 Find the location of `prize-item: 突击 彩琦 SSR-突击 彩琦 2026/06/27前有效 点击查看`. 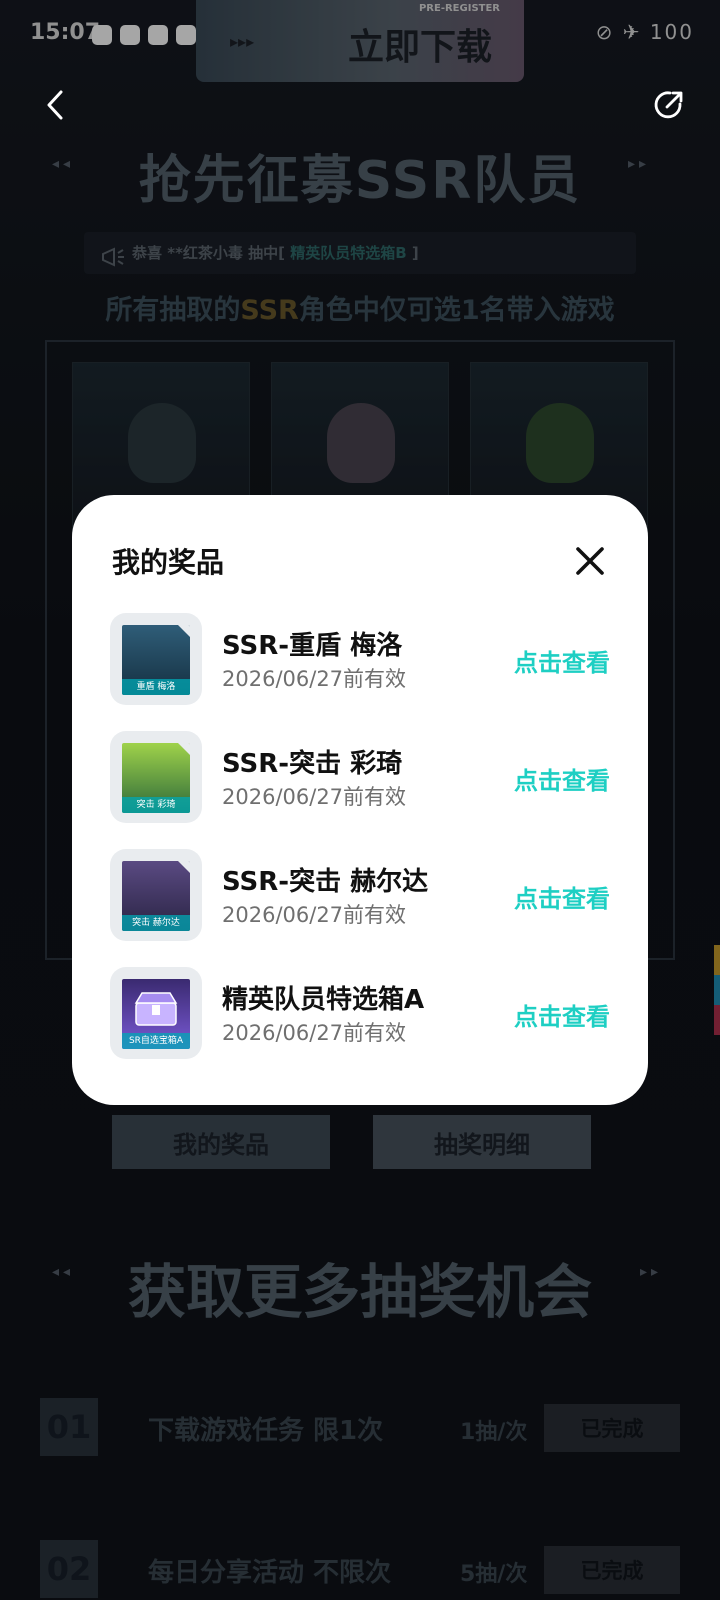

prize-item: 突击 彩琦 SSR-突击 彩琦 2026/06/27前有效 点击查看 is located at coordinates (360, 778).